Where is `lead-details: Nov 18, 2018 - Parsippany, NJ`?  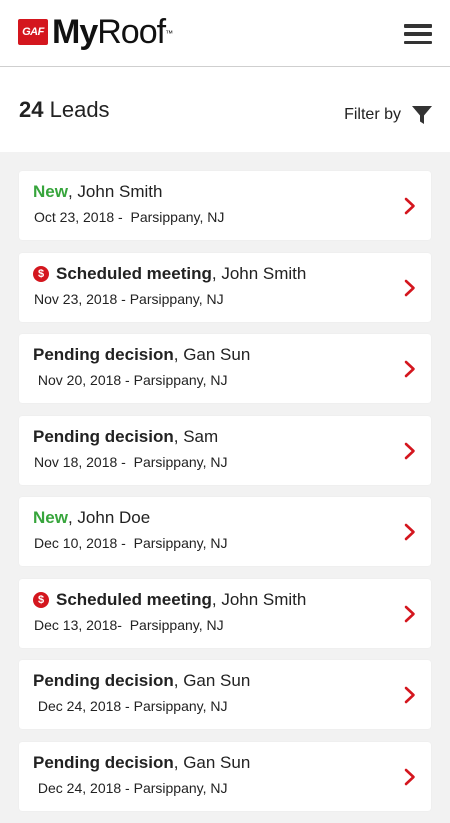 lead-details: Nov 18, 2018 - Parsippany, NJ is located at coordinates (131, 461).